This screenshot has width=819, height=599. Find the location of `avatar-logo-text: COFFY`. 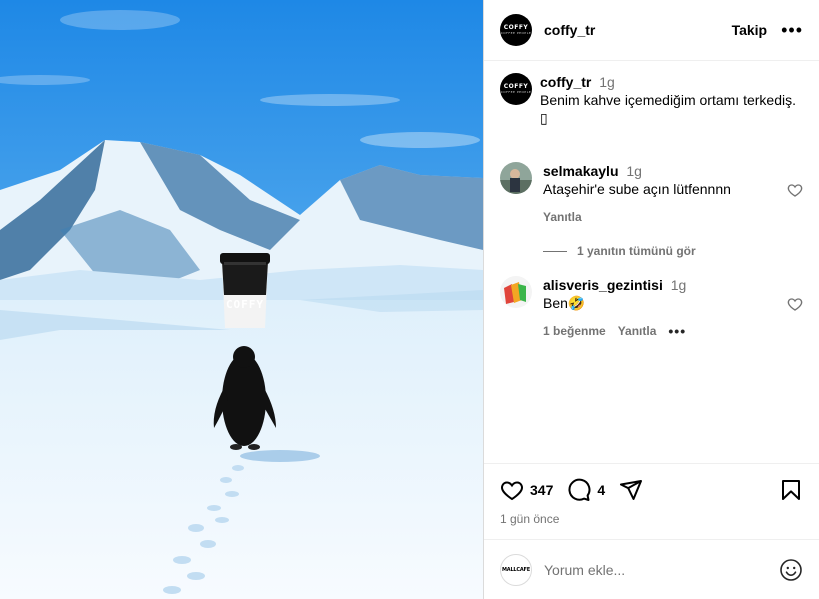

avatar-logo-text: COFFY is located at coordinates (516, 27).